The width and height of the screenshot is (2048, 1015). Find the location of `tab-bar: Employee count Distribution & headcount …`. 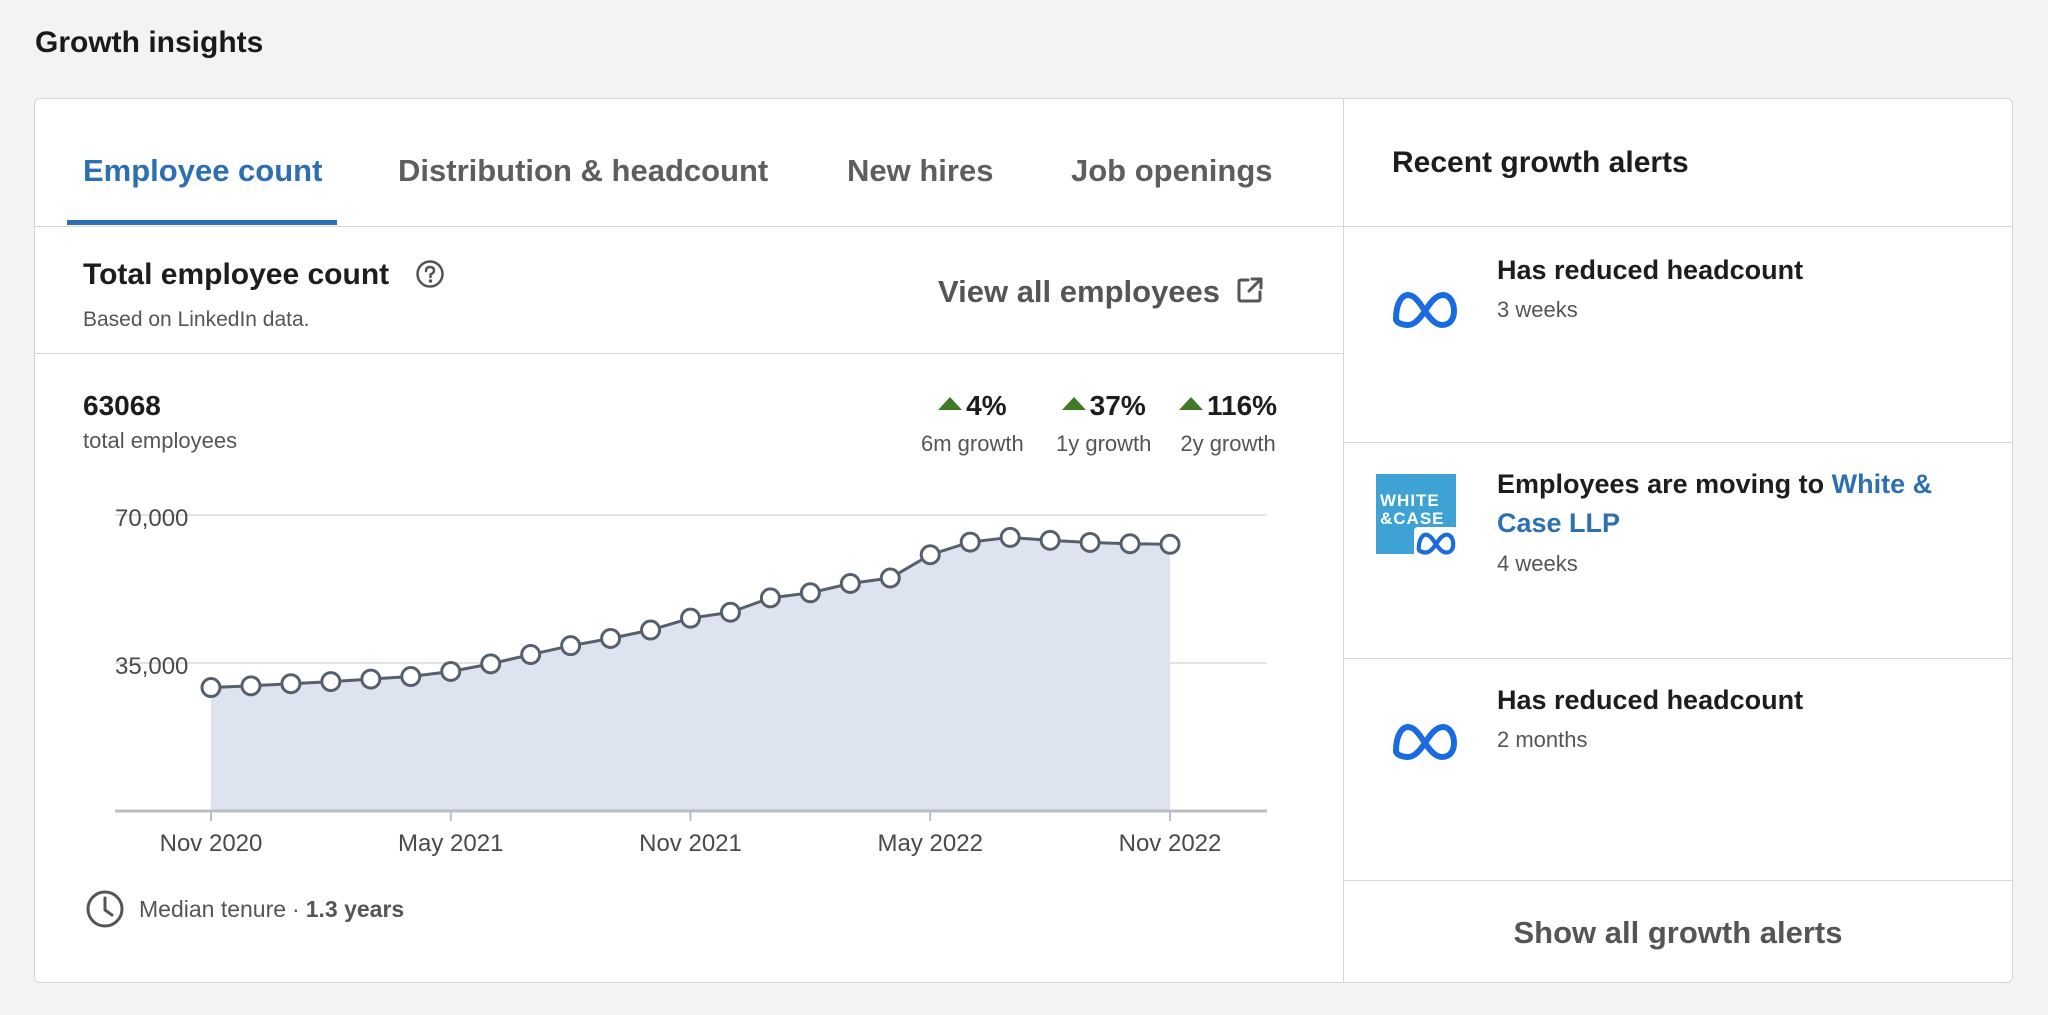

tab-bar: Employee count Distribution & headcount … is located at coordinates (689, 163).